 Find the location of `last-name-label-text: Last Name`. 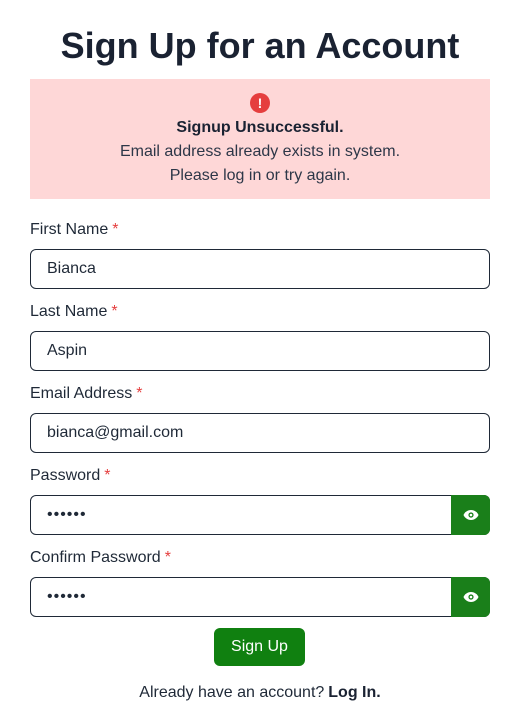

last-name-label-text: Last Name is located at coordinates (69, 311).